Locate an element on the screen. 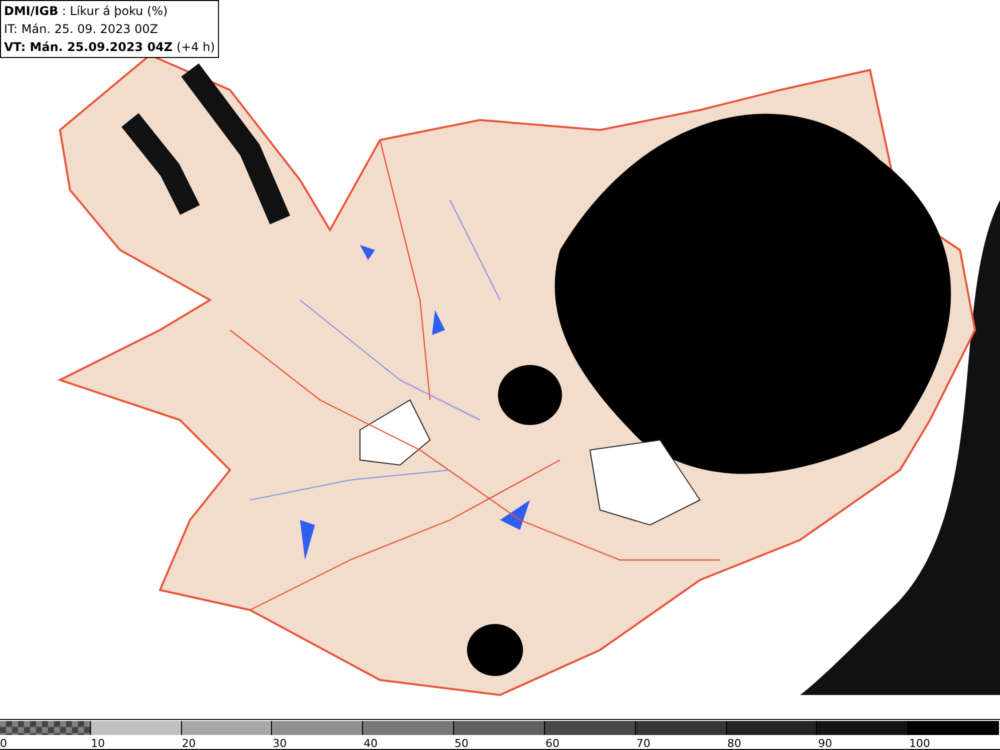 This screenshot has width=1000, height=750. legend-label: 90 is located at coordinates (825, 743).